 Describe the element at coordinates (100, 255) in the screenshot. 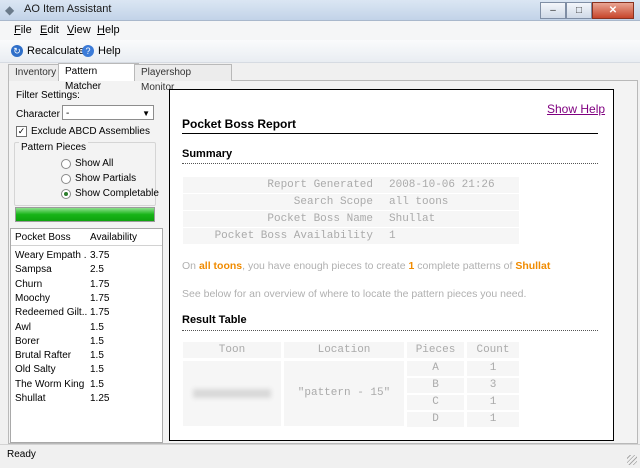

I see `boss-availability: 3.75` at that location.